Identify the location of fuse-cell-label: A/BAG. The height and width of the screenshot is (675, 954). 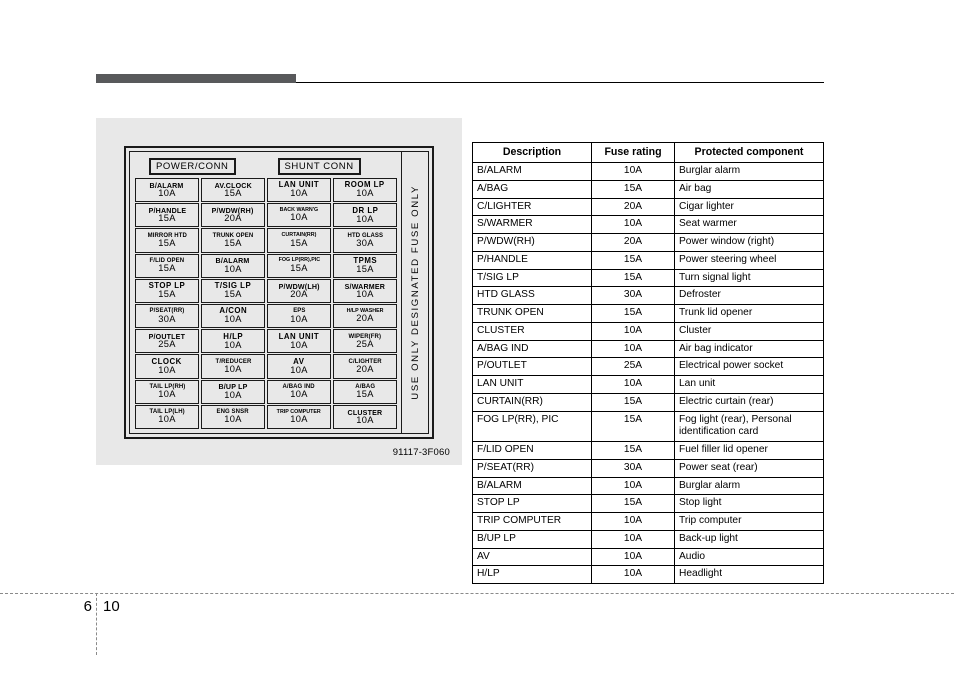
(365, 386).